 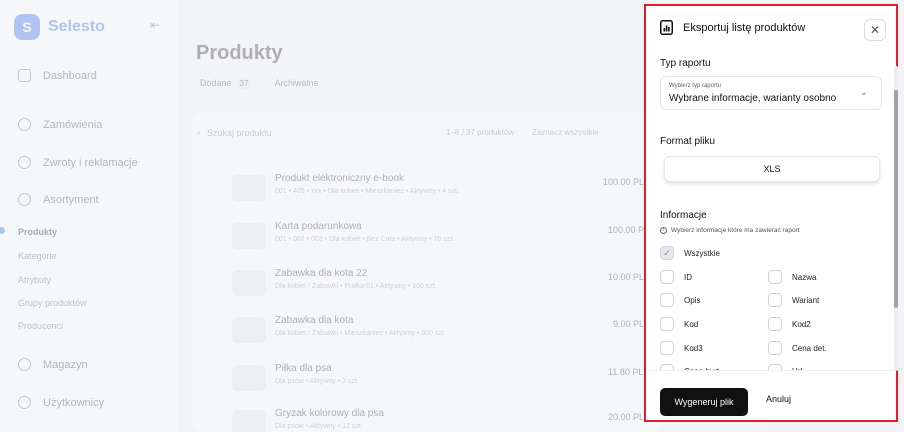 What do you see at coordinates (57, 75) in the screenshot?
I see `sidebar-item-dashboard: Dashboard` at bounding box center [57, 75].